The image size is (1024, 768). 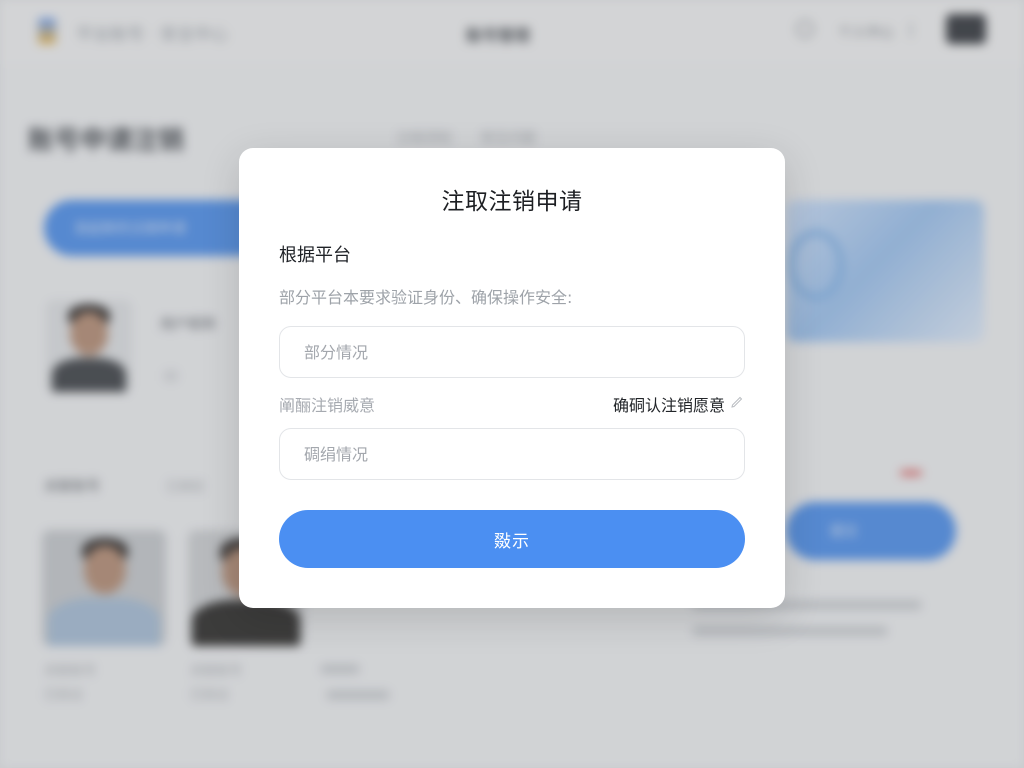 What do you see at coordinates (327, 405) in the screenshot?
I see `intent-label: 阐酾注销威意` at bounding box center [327, 405].